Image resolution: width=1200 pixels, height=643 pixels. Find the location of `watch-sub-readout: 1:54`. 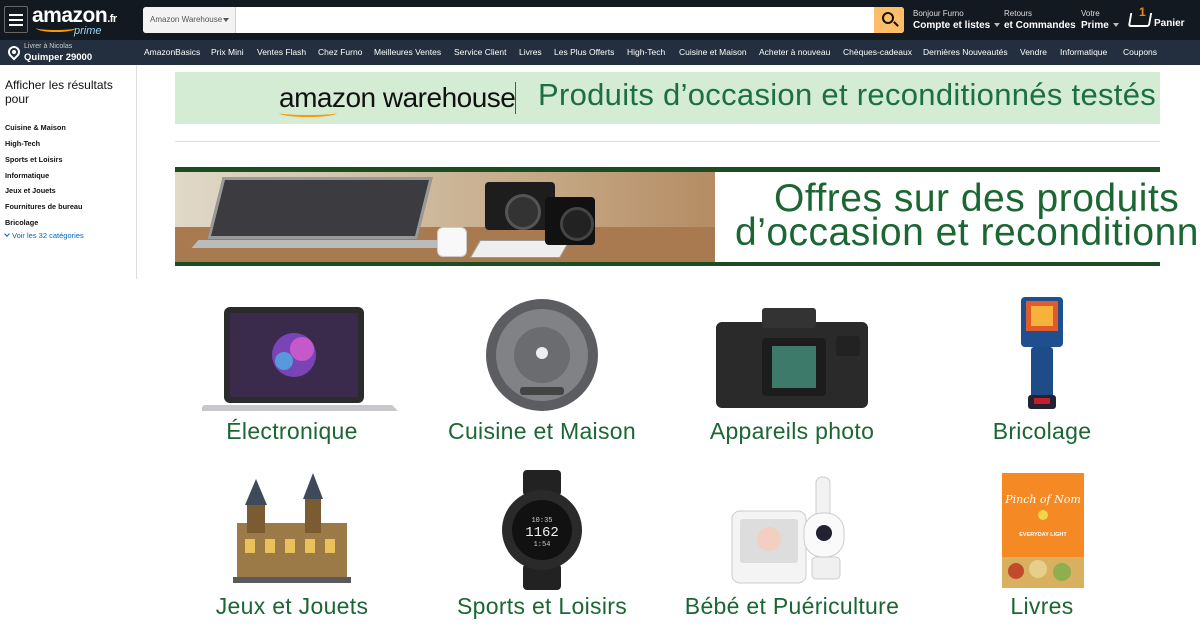

watch-sub-readout: 1:54 is located at coordinates (542, 545).